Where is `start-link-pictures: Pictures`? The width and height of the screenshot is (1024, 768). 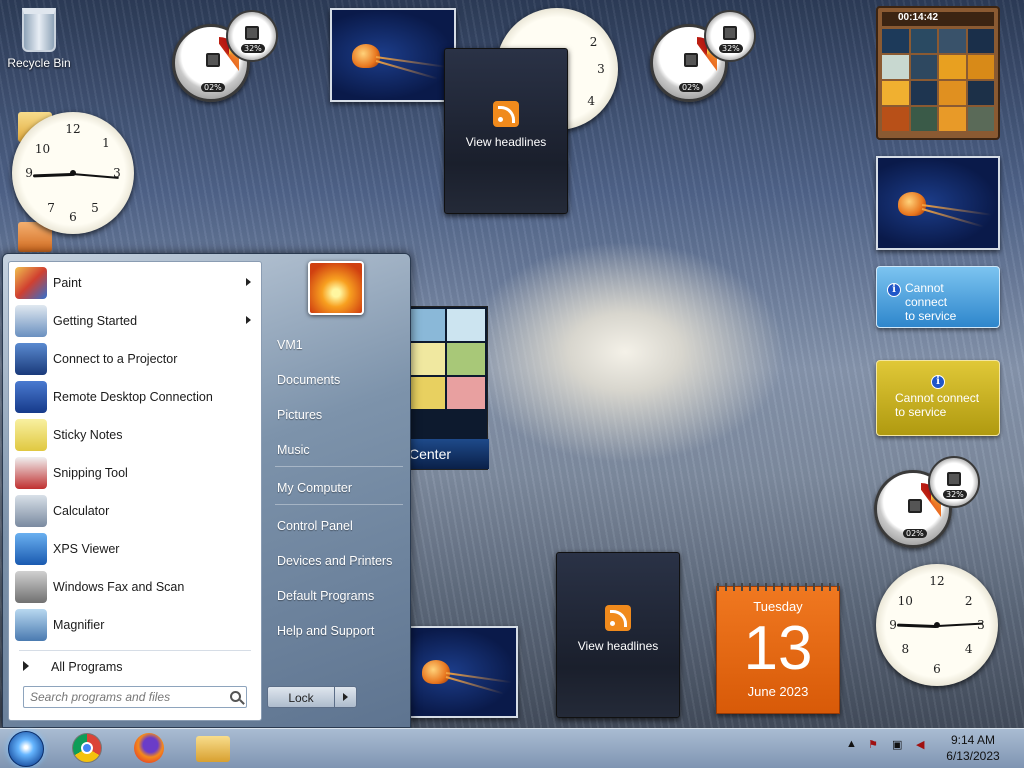
start-link-pictures: Pictures is located at coordinates (299, 415).